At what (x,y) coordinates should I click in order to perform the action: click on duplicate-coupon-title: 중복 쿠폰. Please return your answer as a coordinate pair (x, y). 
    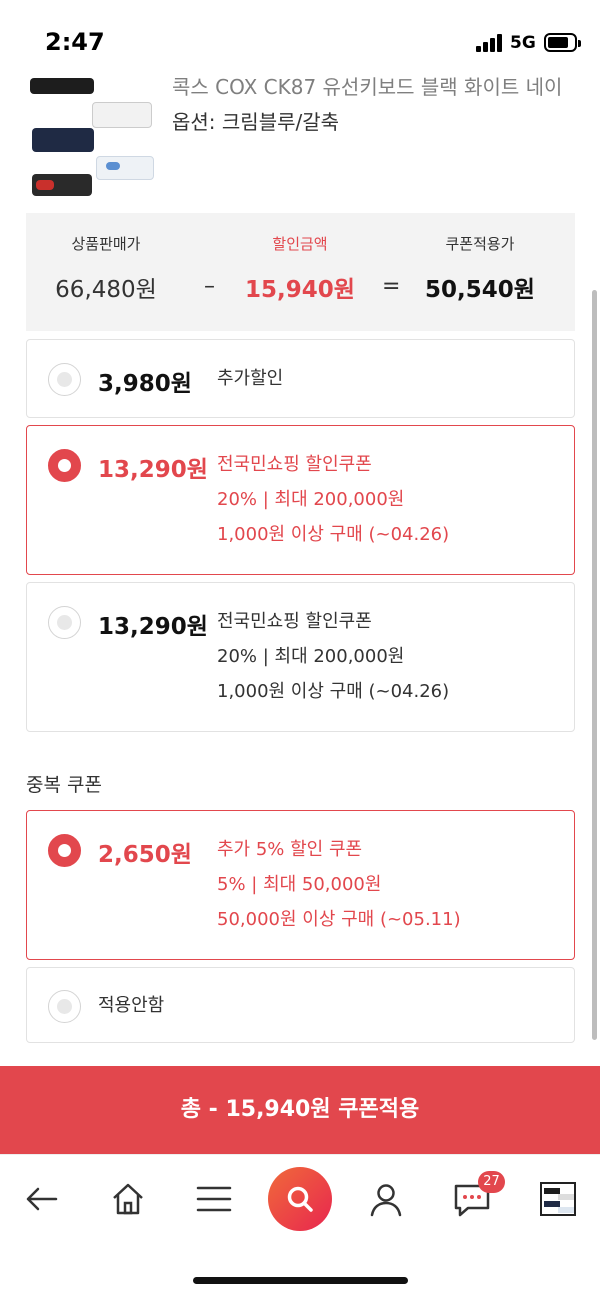
    Looking at the image, I should click on (64, 785).